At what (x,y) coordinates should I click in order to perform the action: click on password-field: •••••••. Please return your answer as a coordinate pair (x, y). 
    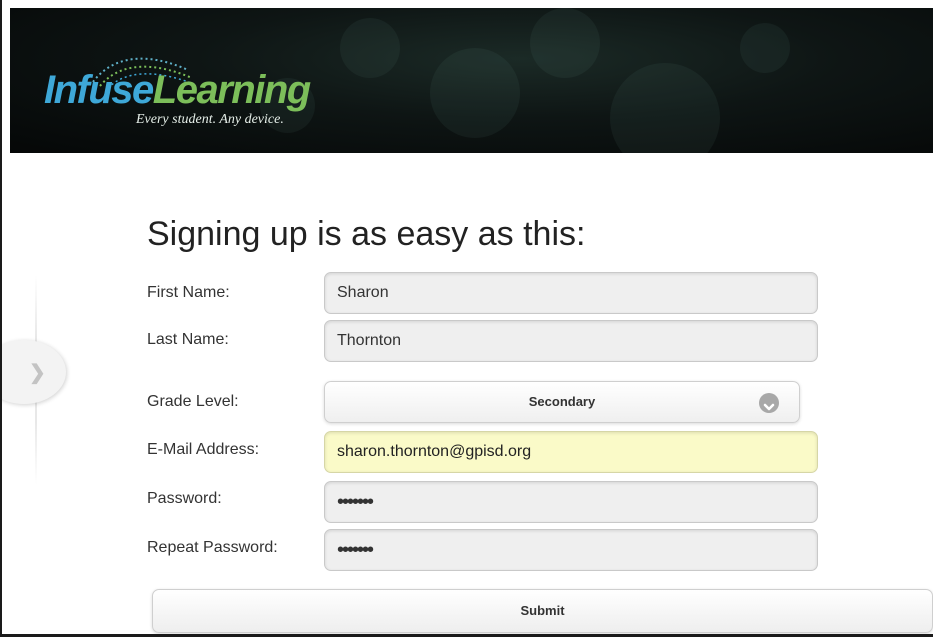
    Looking at the image, I should click on (571, 502).